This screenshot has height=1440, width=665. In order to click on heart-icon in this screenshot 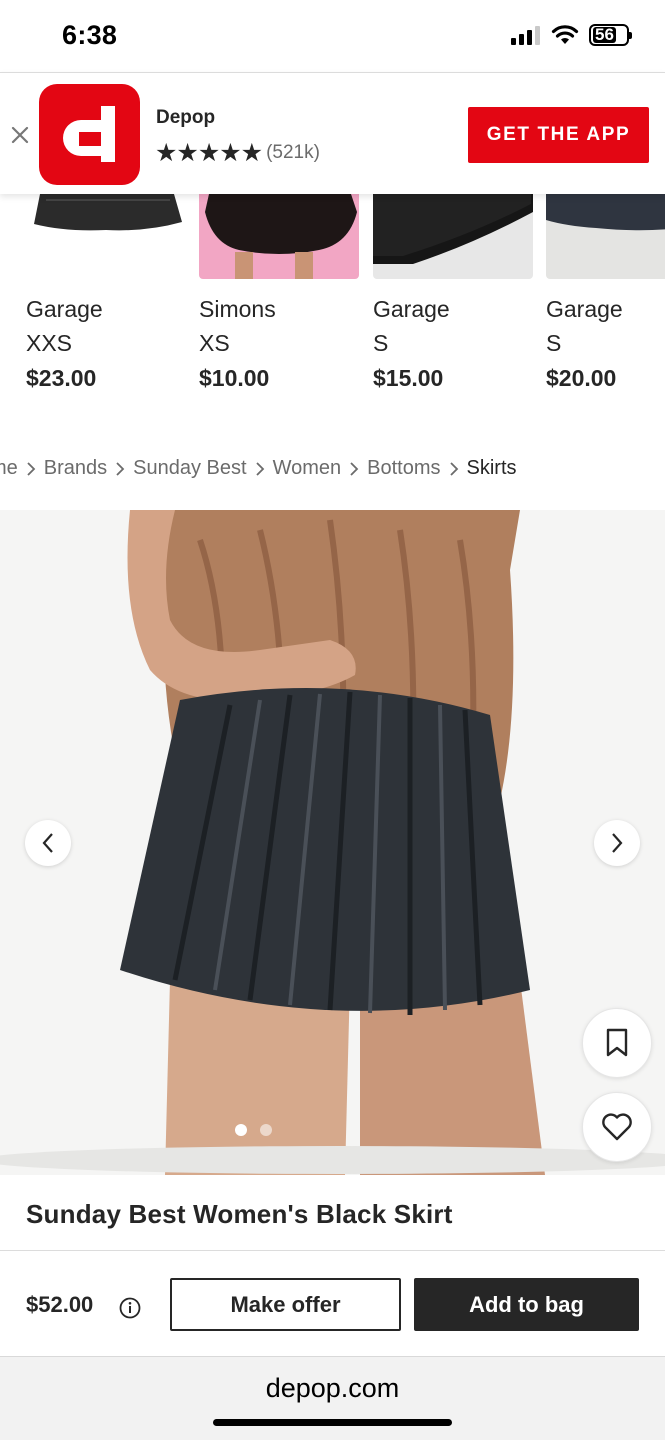, I will do `click(617, 1127)`.